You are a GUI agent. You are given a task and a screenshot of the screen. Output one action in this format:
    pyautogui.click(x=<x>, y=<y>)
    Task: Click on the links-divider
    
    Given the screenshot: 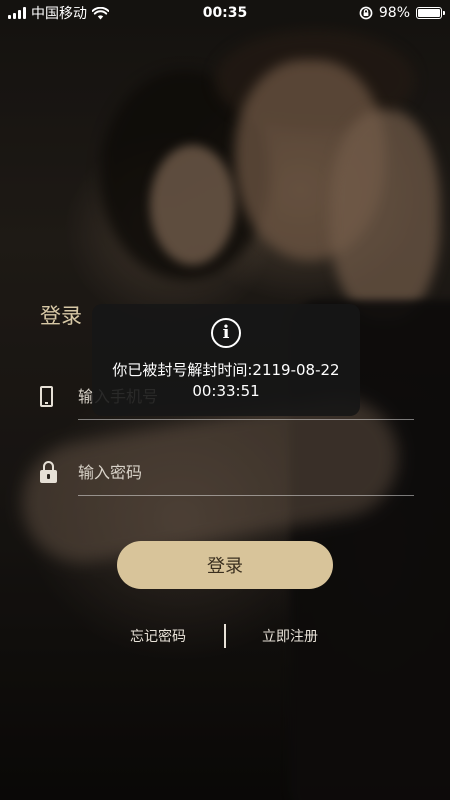 What is the action you would take?
    pyautogui.click(x=225, y=636)
    